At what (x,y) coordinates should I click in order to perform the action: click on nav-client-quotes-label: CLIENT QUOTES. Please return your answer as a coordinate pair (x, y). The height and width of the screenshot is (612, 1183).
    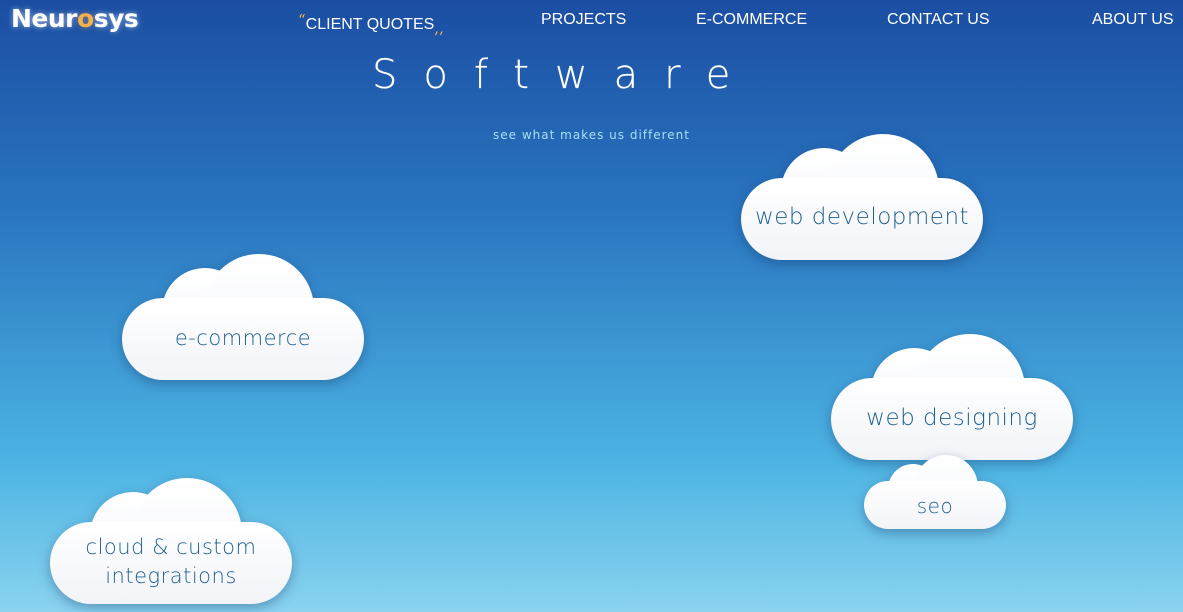
    Looking at the image, I should click on (370, 24).